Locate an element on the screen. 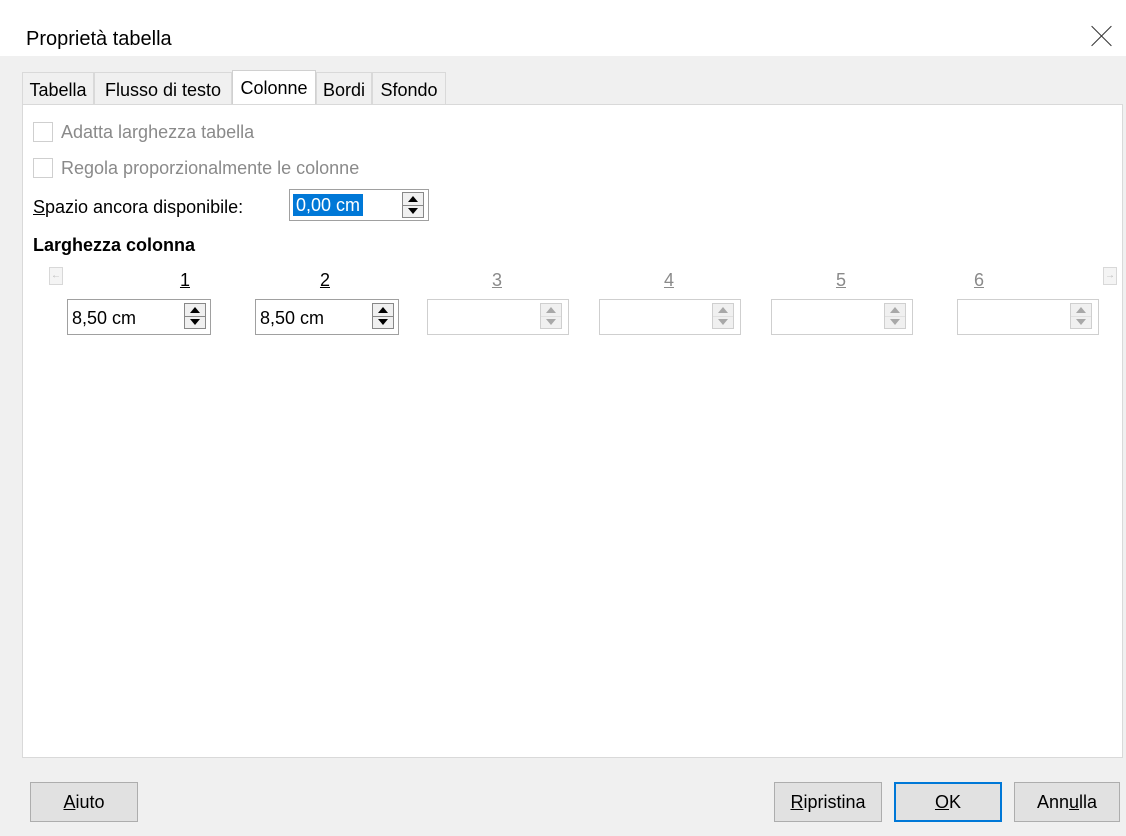  column-width-heading: Larghezza colonna is located at coordinates (114, 245).